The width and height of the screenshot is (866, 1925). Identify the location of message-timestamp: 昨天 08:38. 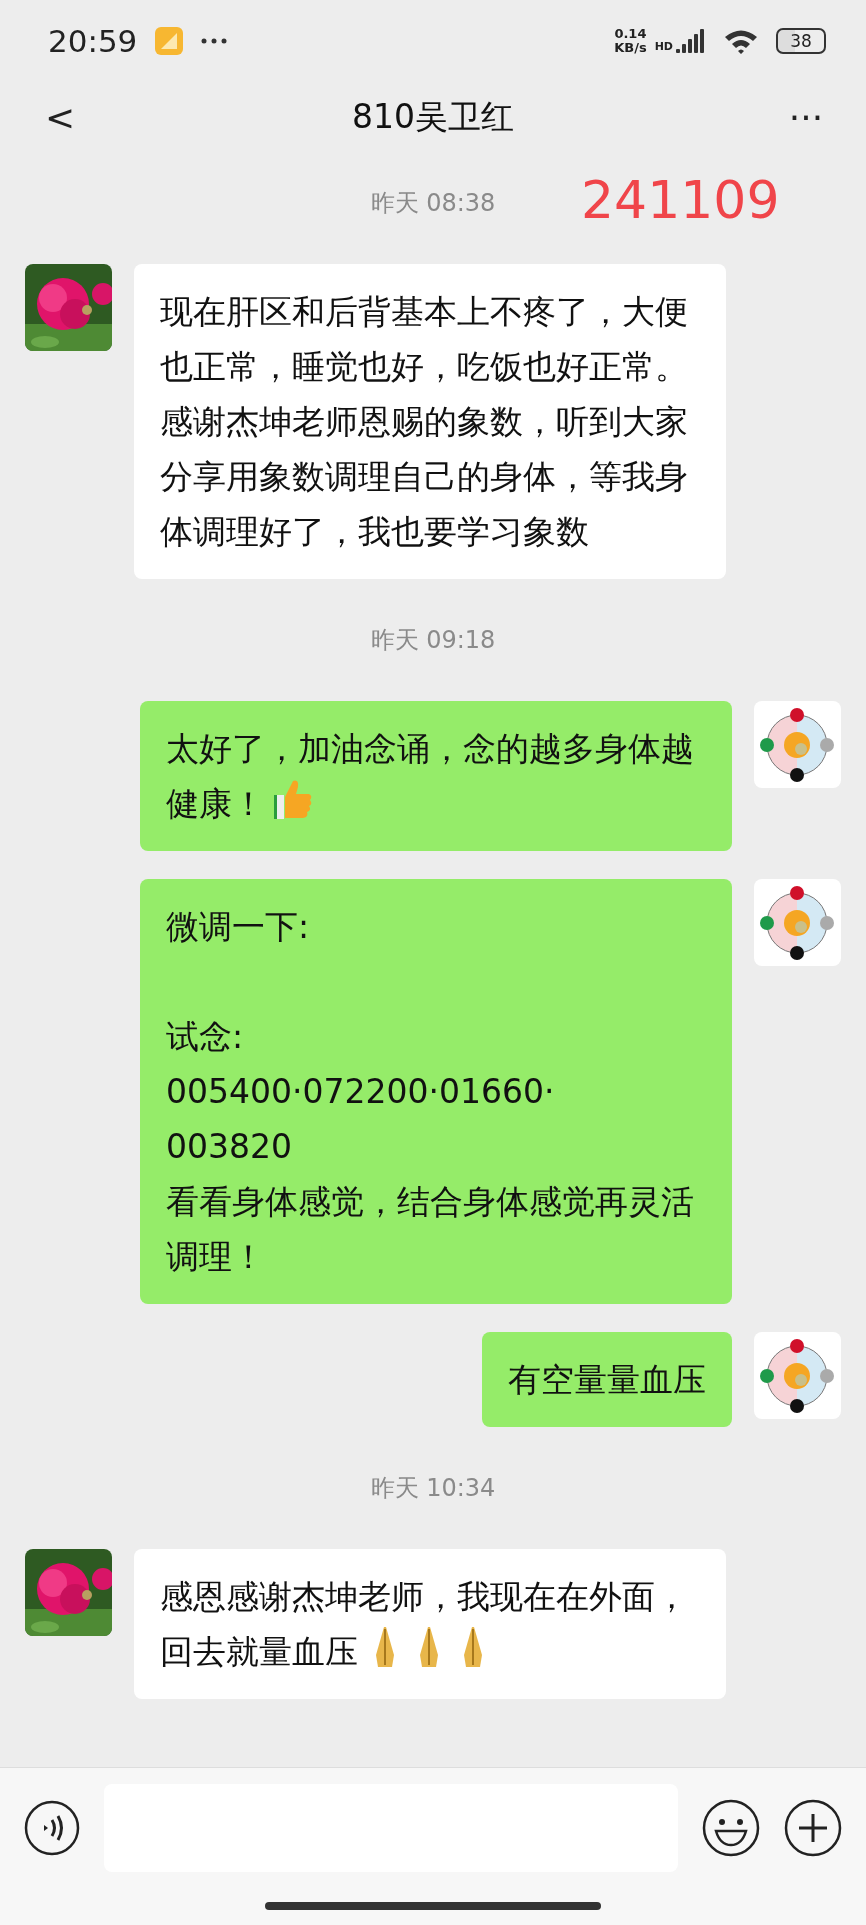
(433, 203).